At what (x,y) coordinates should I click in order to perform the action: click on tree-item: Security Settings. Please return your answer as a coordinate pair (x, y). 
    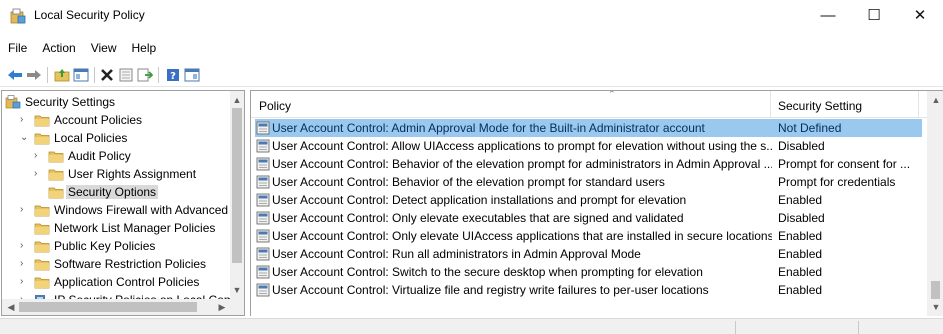
    Looking at the image, I should click on (116, 102).